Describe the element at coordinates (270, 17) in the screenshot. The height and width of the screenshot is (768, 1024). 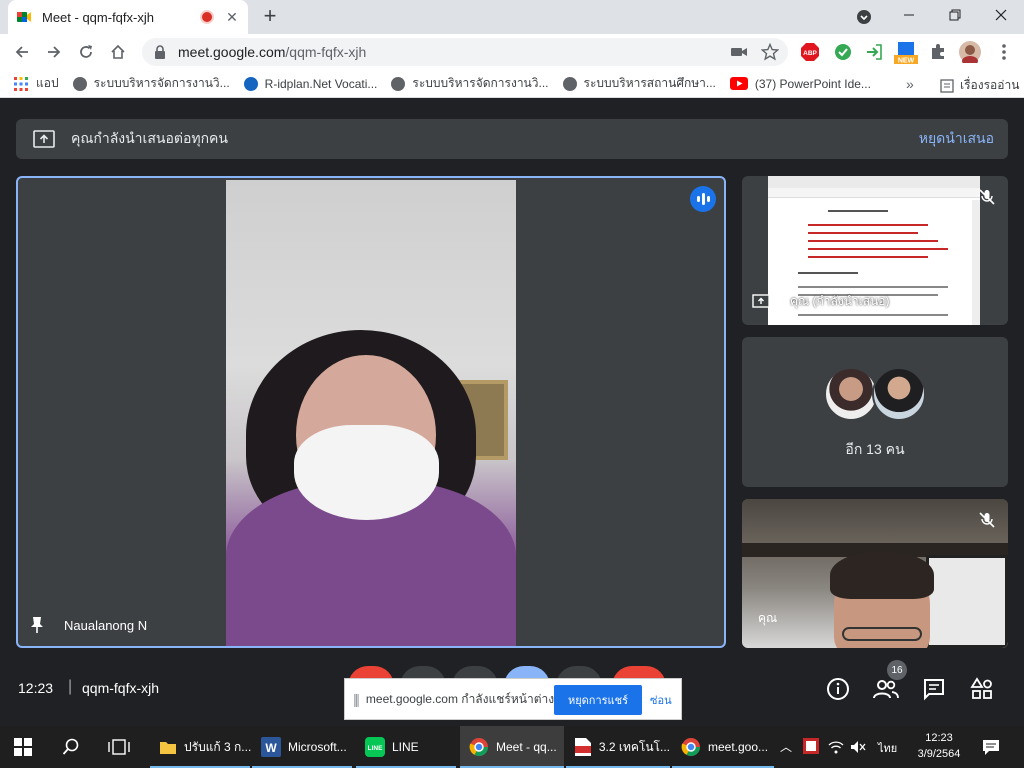
I see `new-tab-button: +` at that location.